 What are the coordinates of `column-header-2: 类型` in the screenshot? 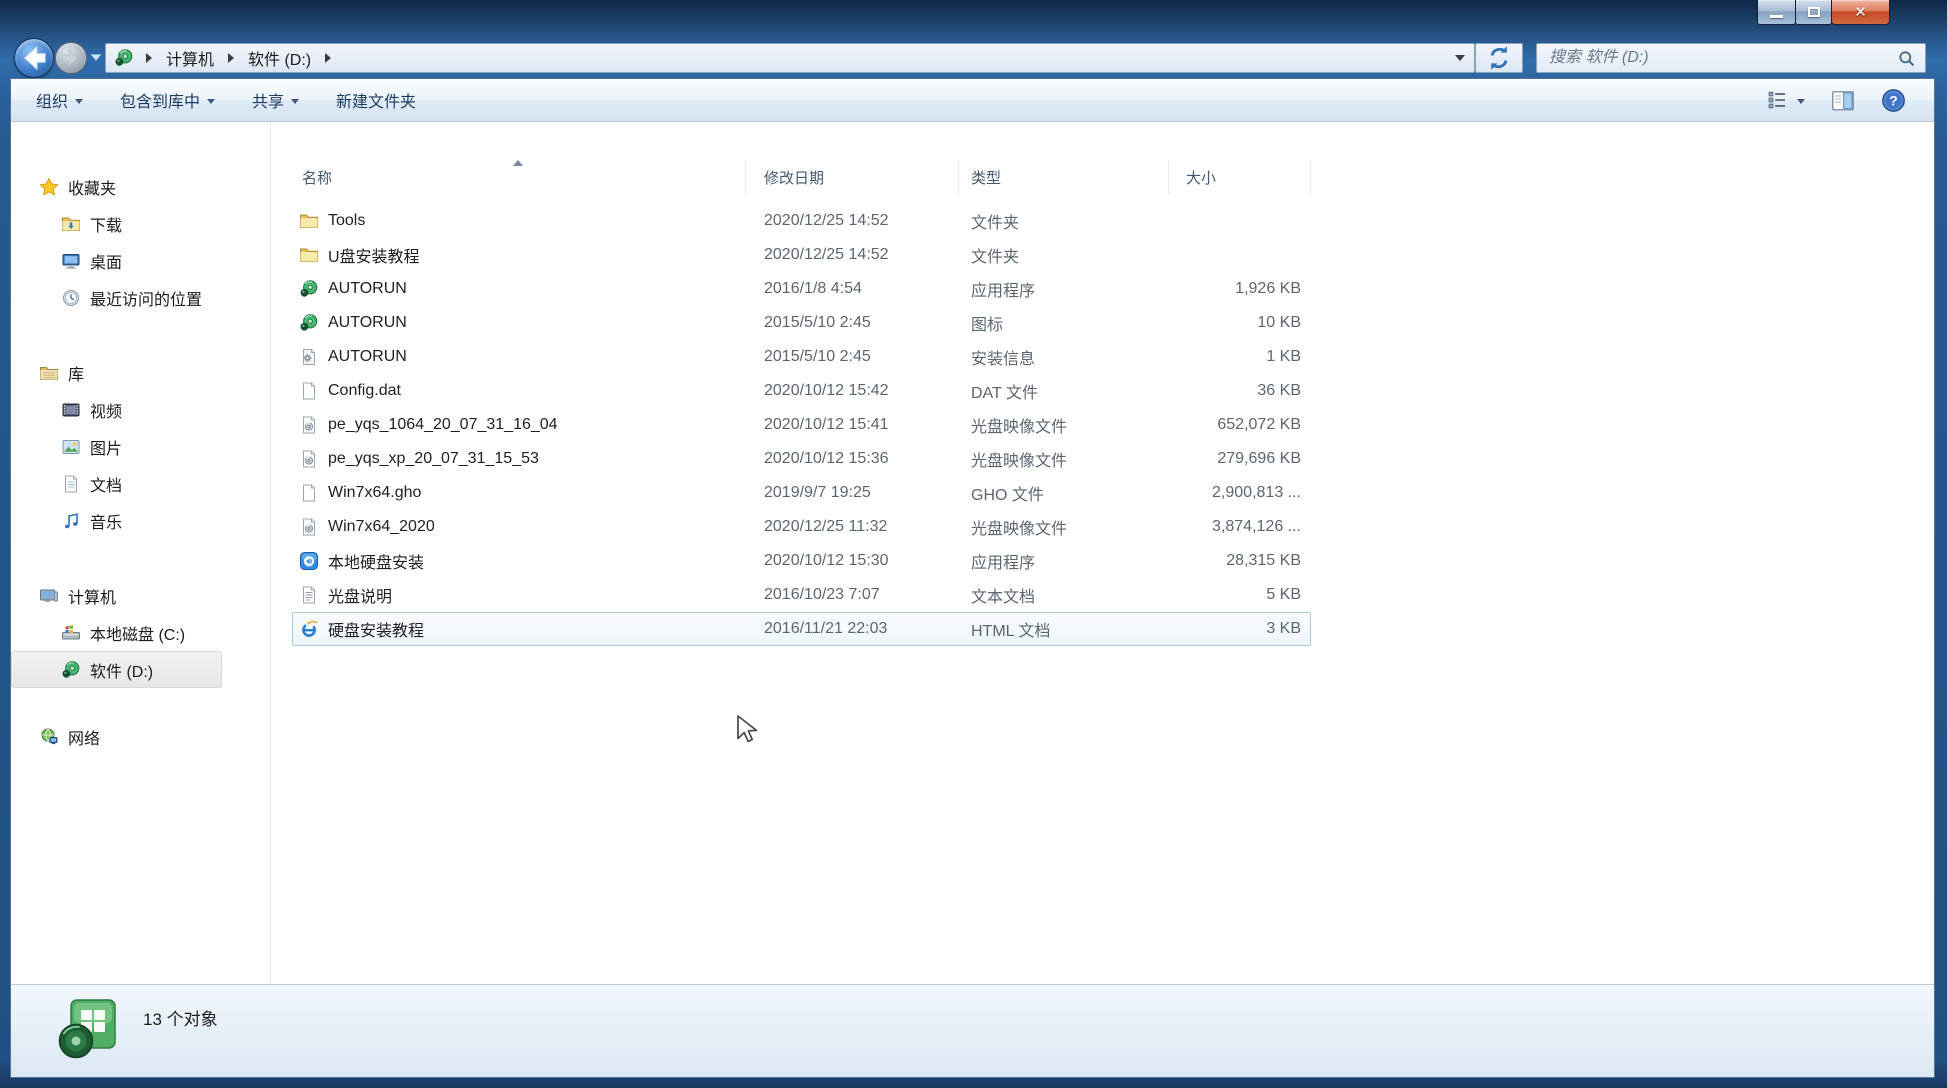 It's located at (1064, 177).